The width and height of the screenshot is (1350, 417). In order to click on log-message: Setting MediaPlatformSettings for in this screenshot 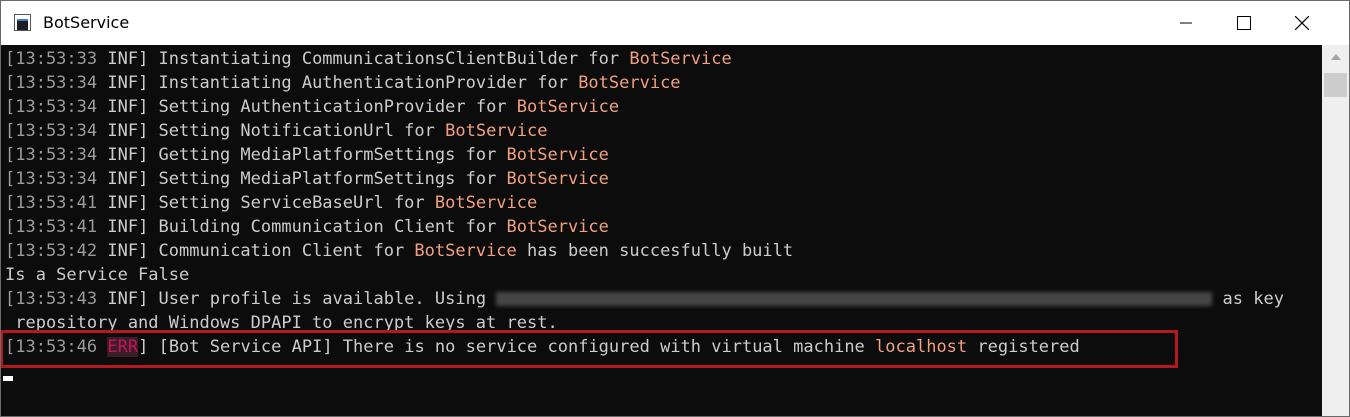, I will do `click(327, 179)`.